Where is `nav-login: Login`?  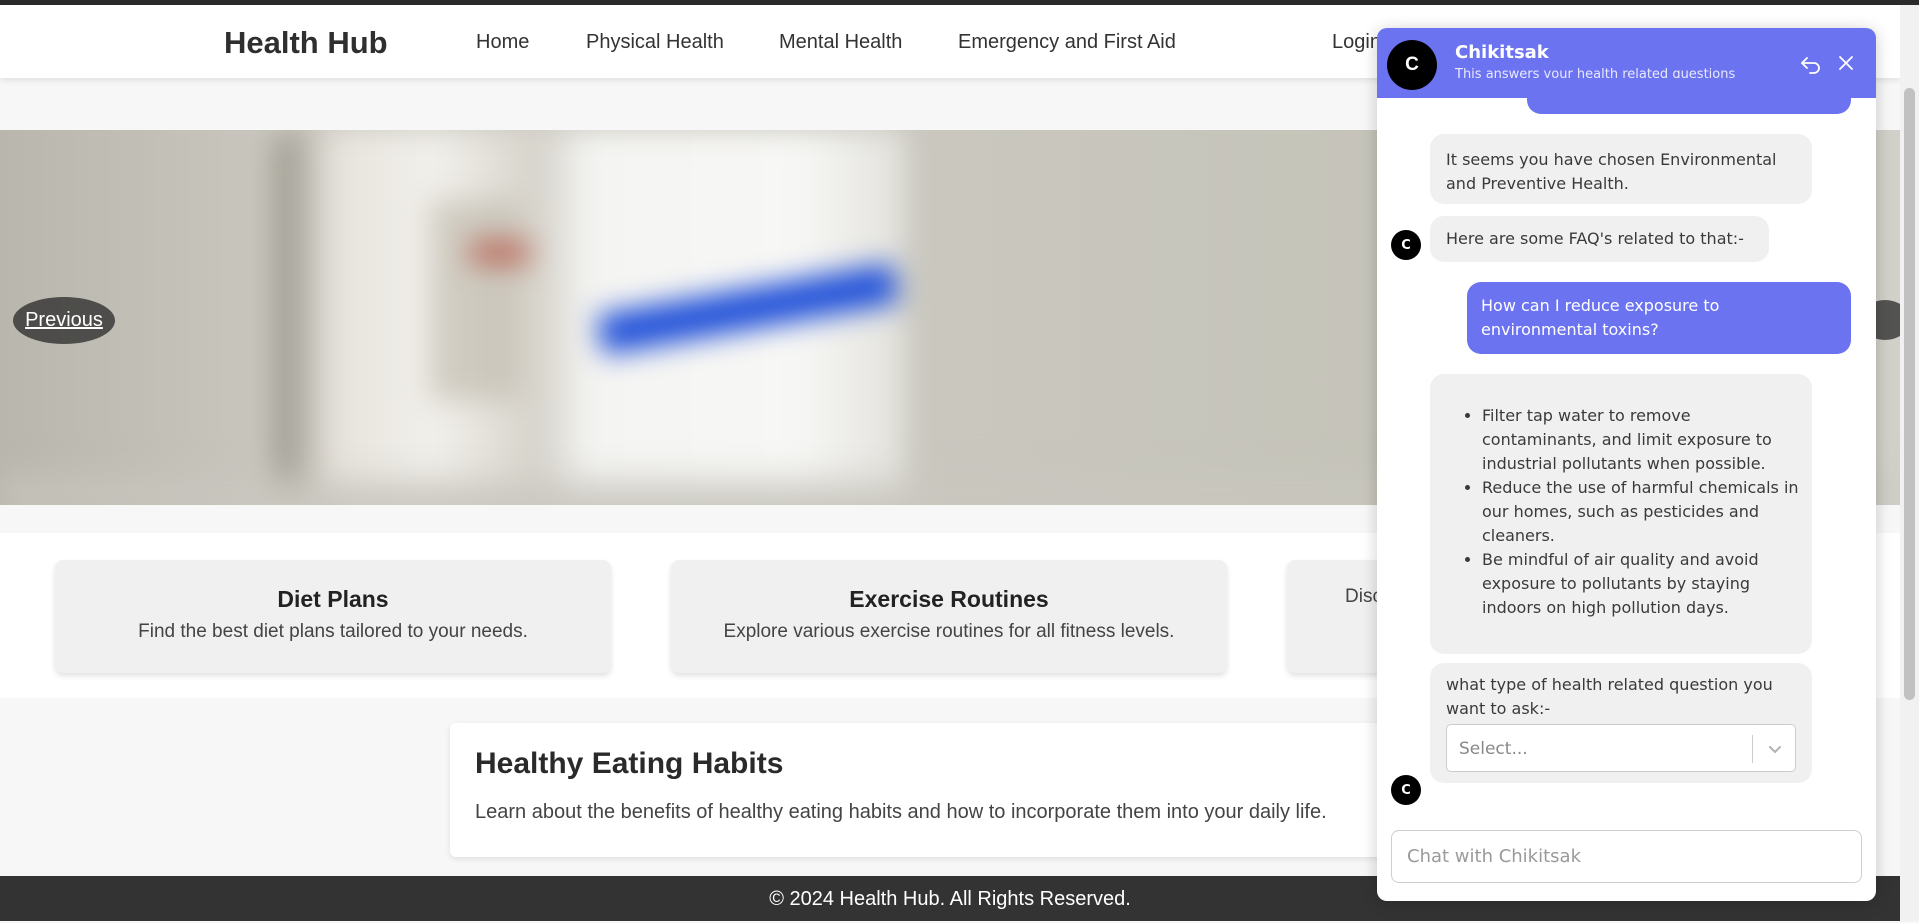 nav-login: Login is located at coordinates (1356, 42).